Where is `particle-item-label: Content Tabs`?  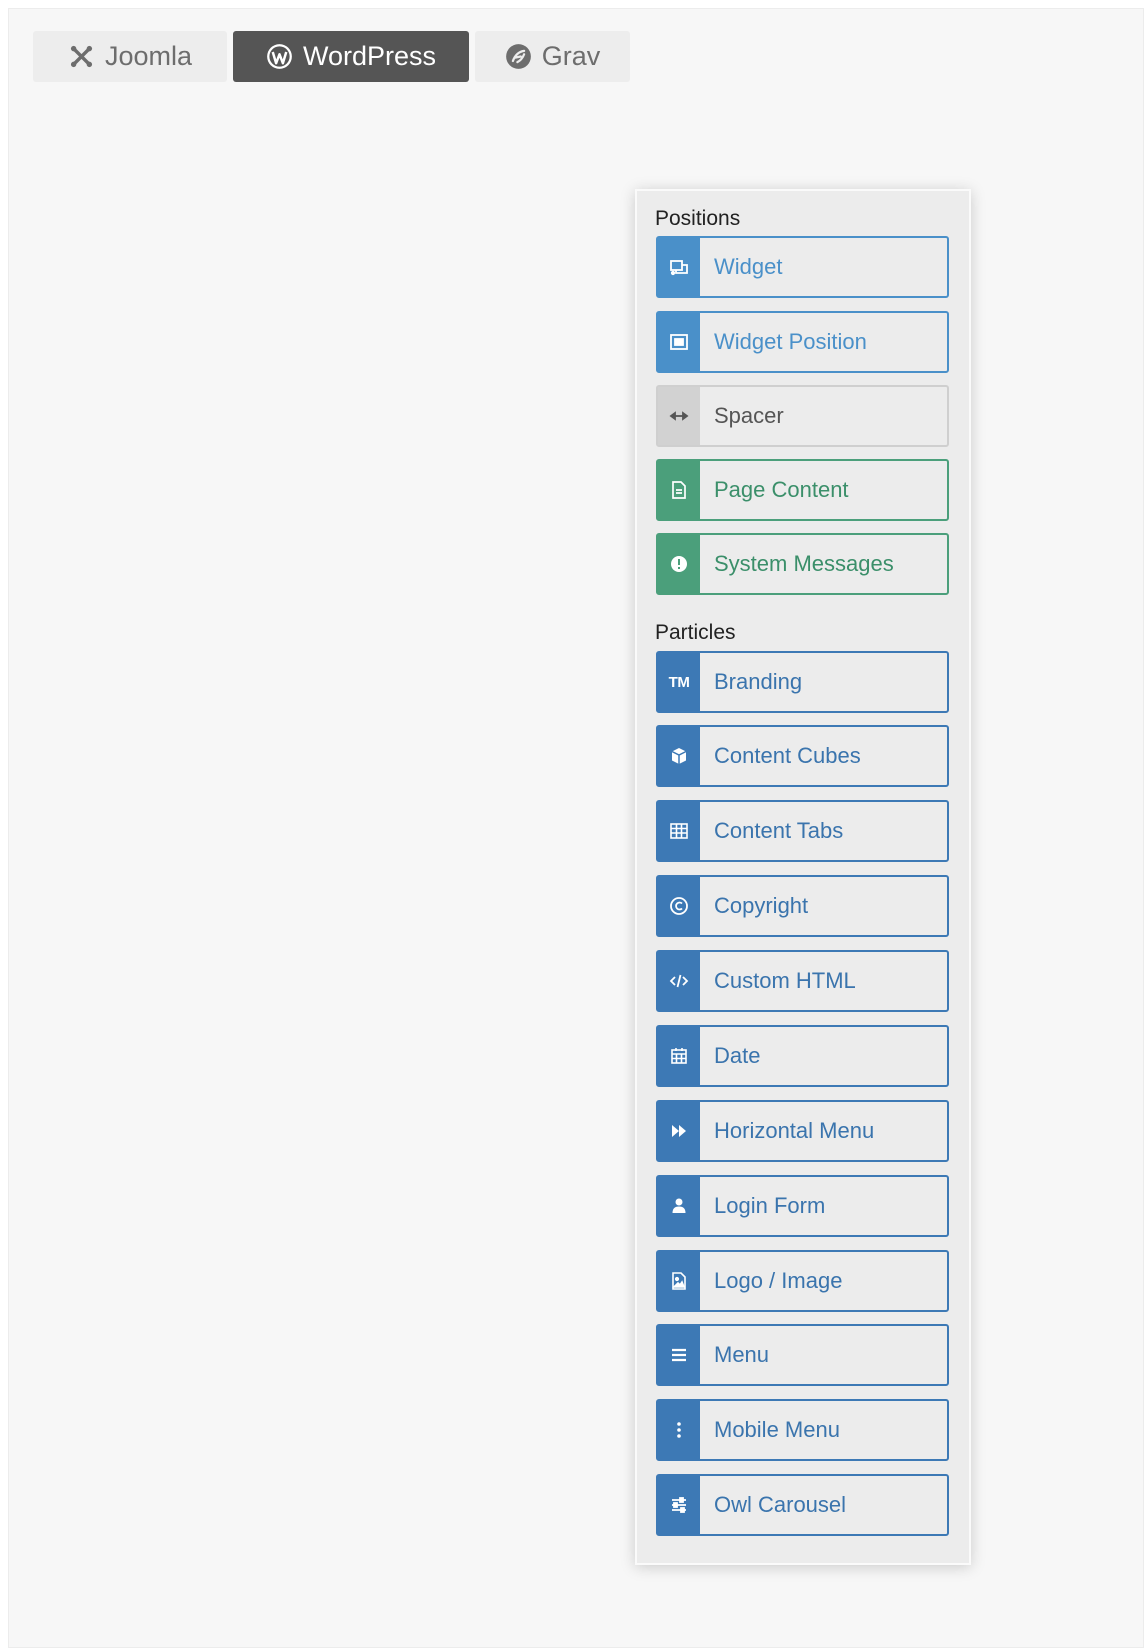 particle-item-label: Content Tabs is located at coordinates (779, 830).